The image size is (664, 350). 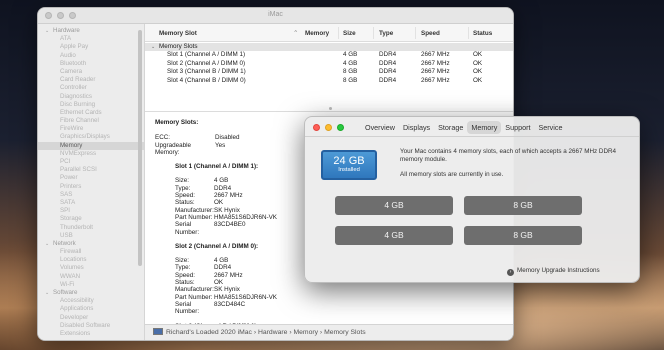 I want to click on divider-handle-icon, so click(x=330, y=108).